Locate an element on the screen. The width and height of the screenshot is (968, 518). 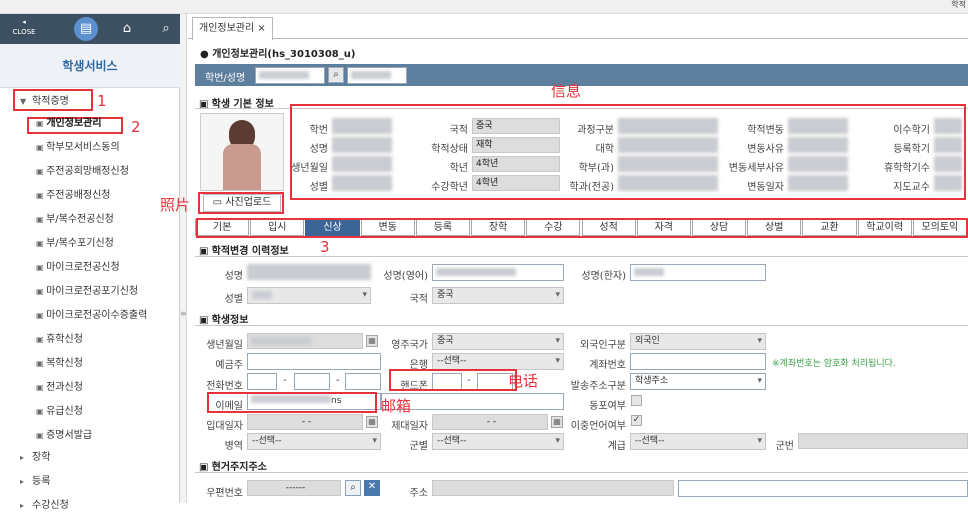
alumni-checkbox is located at coordinates (636, 400).